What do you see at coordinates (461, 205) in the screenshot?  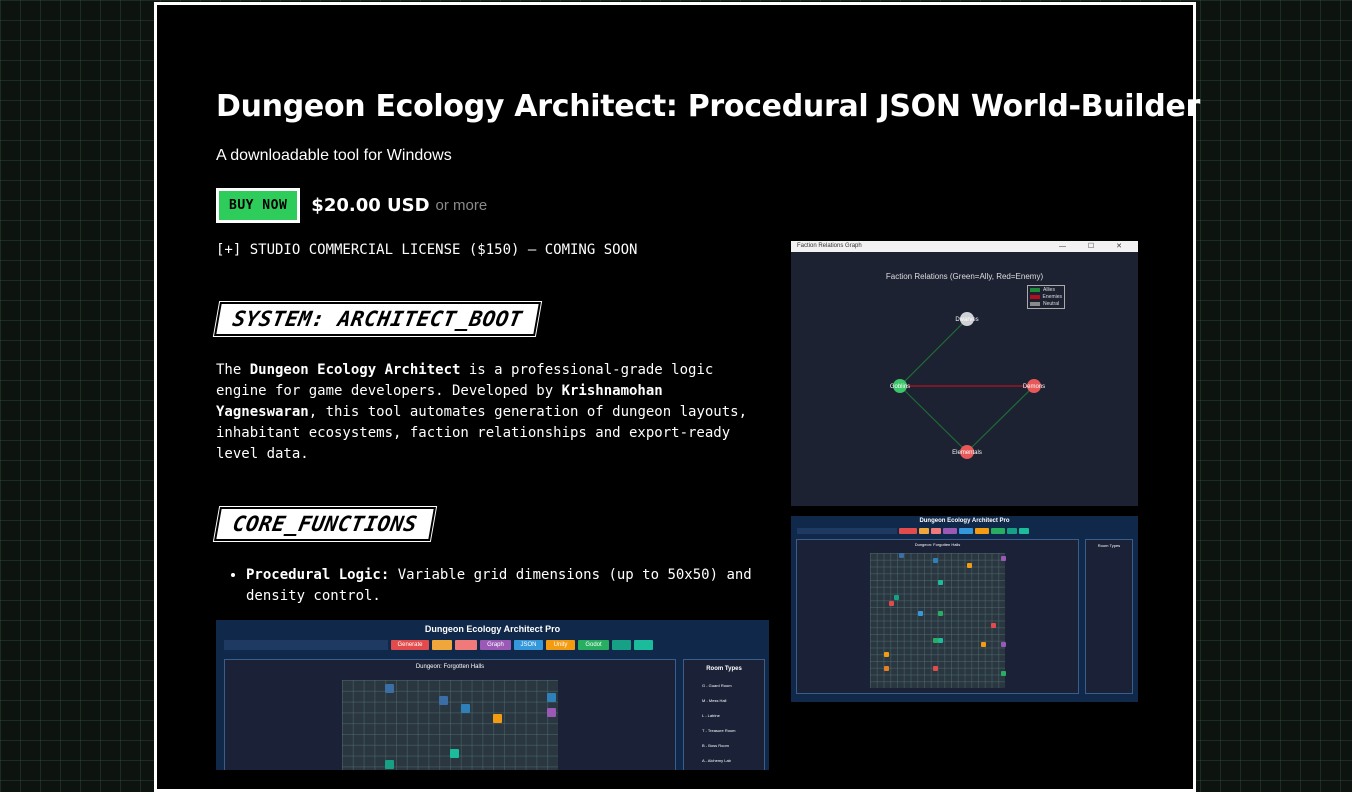 I see `price-suffix: or more` at bounding box center [461, 205].